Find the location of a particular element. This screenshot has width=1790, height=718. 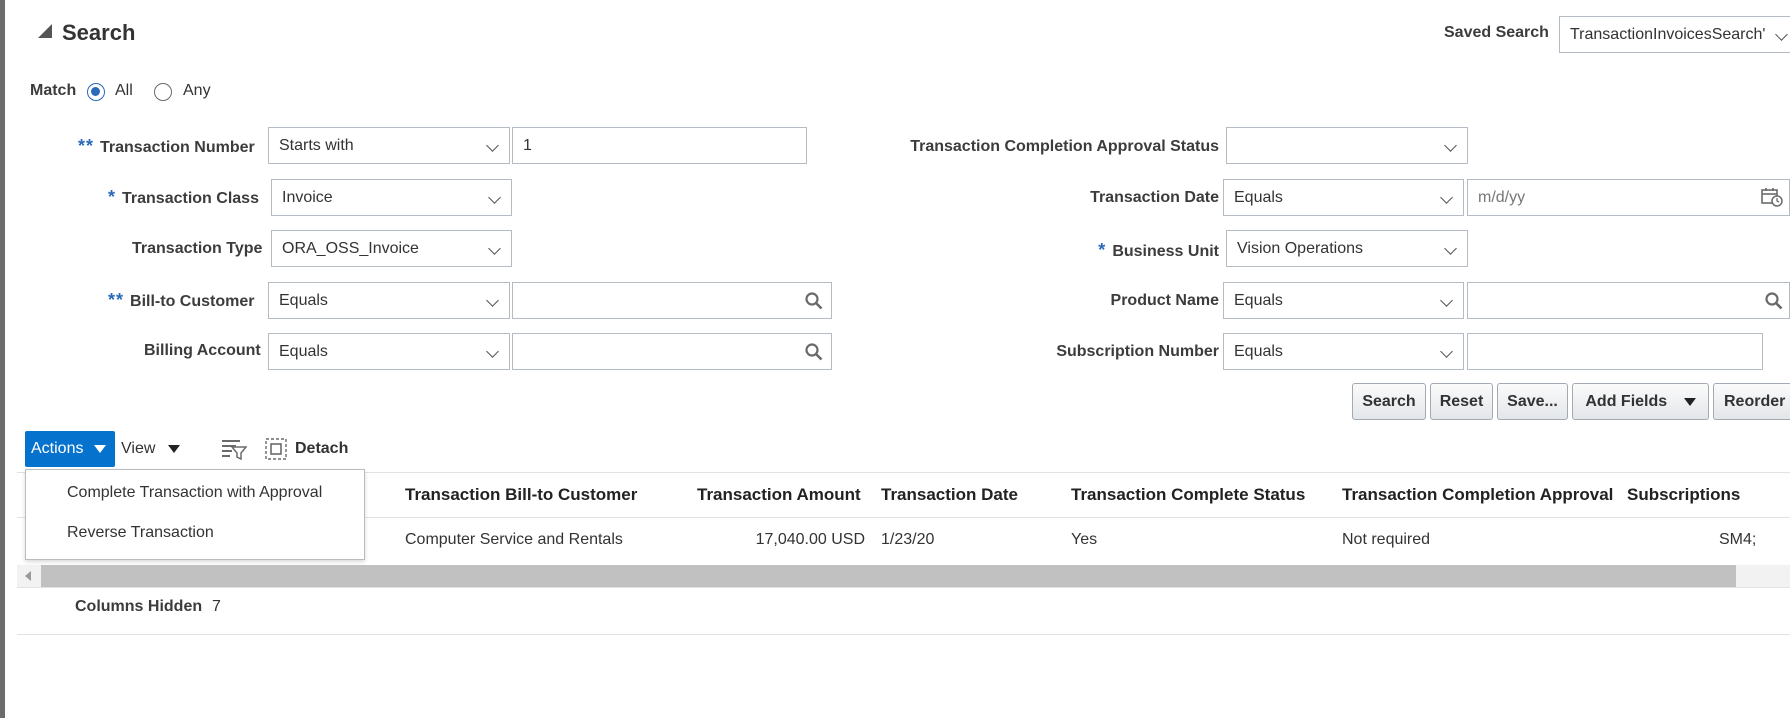

saved-search-select: TransactionInvoicesSearch' is located at coordinates (1674, 34).